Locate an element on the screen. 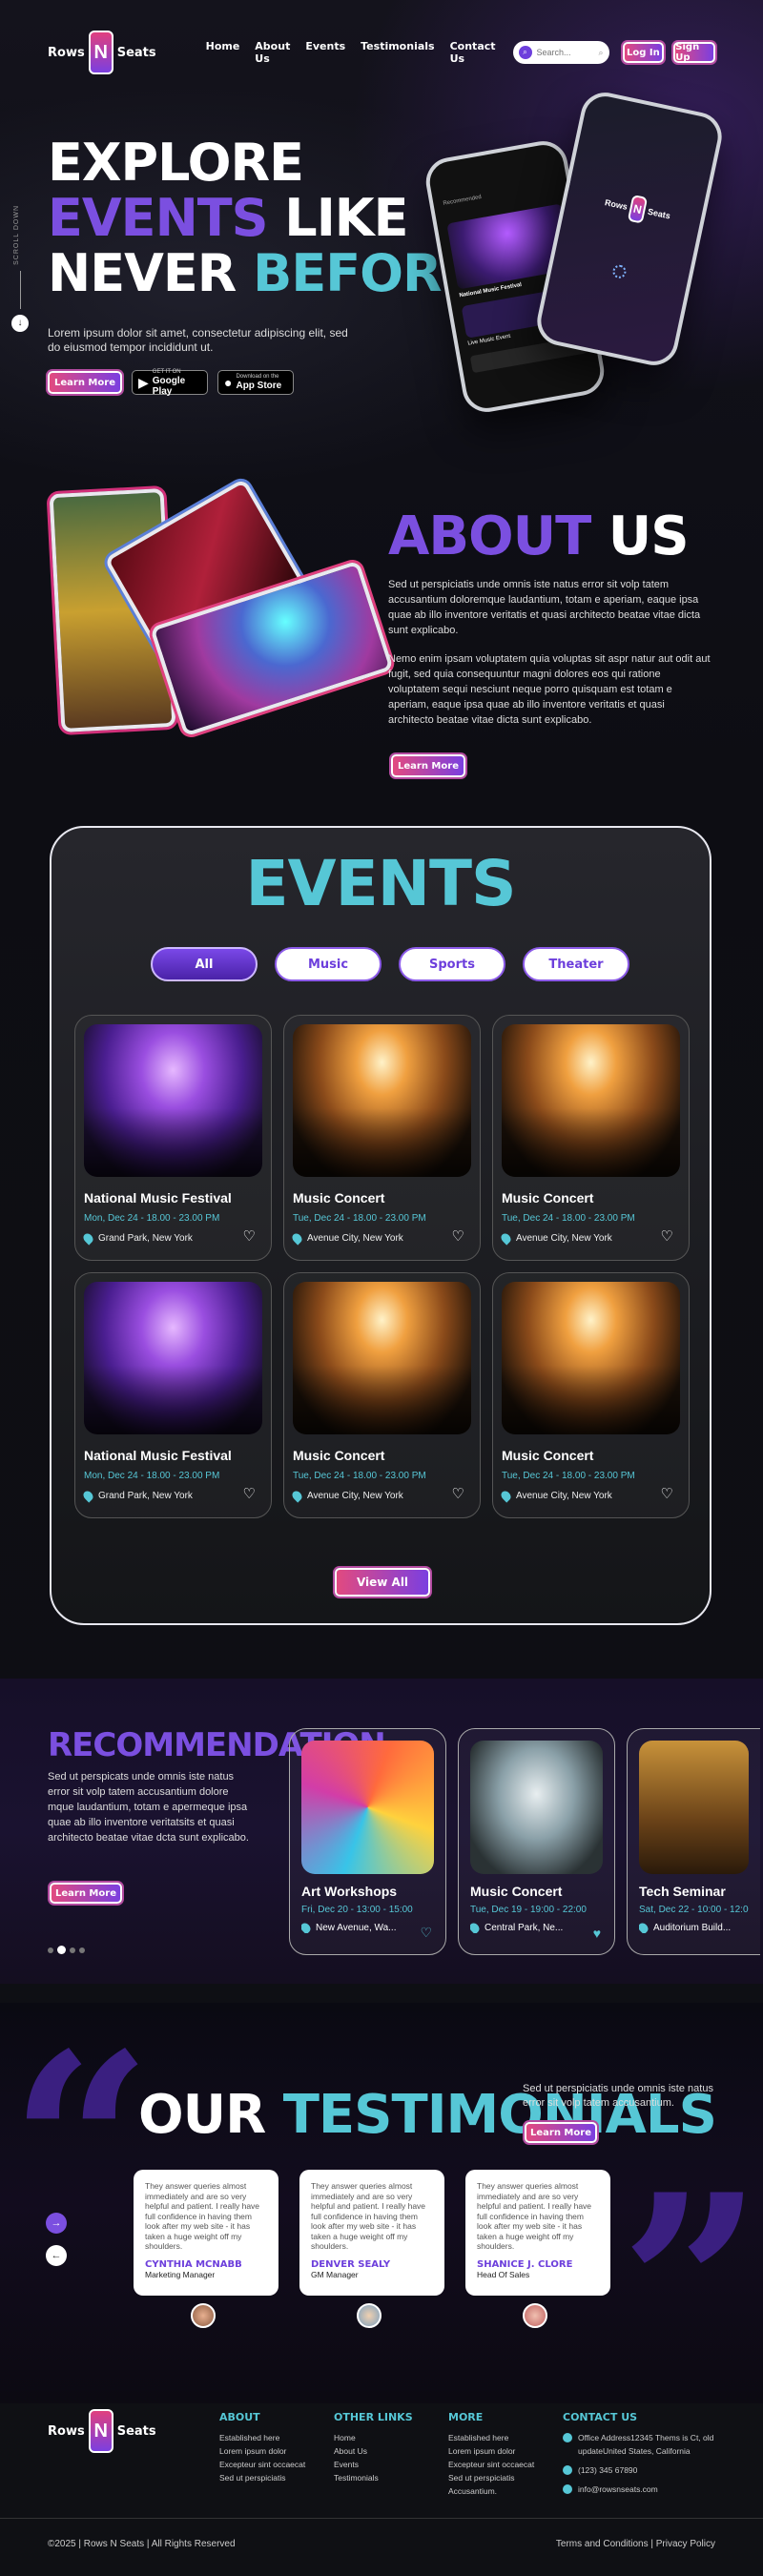 The image size is (763, 2576). phone-logo: Rows N Seats is located at coordinates (637, 209).